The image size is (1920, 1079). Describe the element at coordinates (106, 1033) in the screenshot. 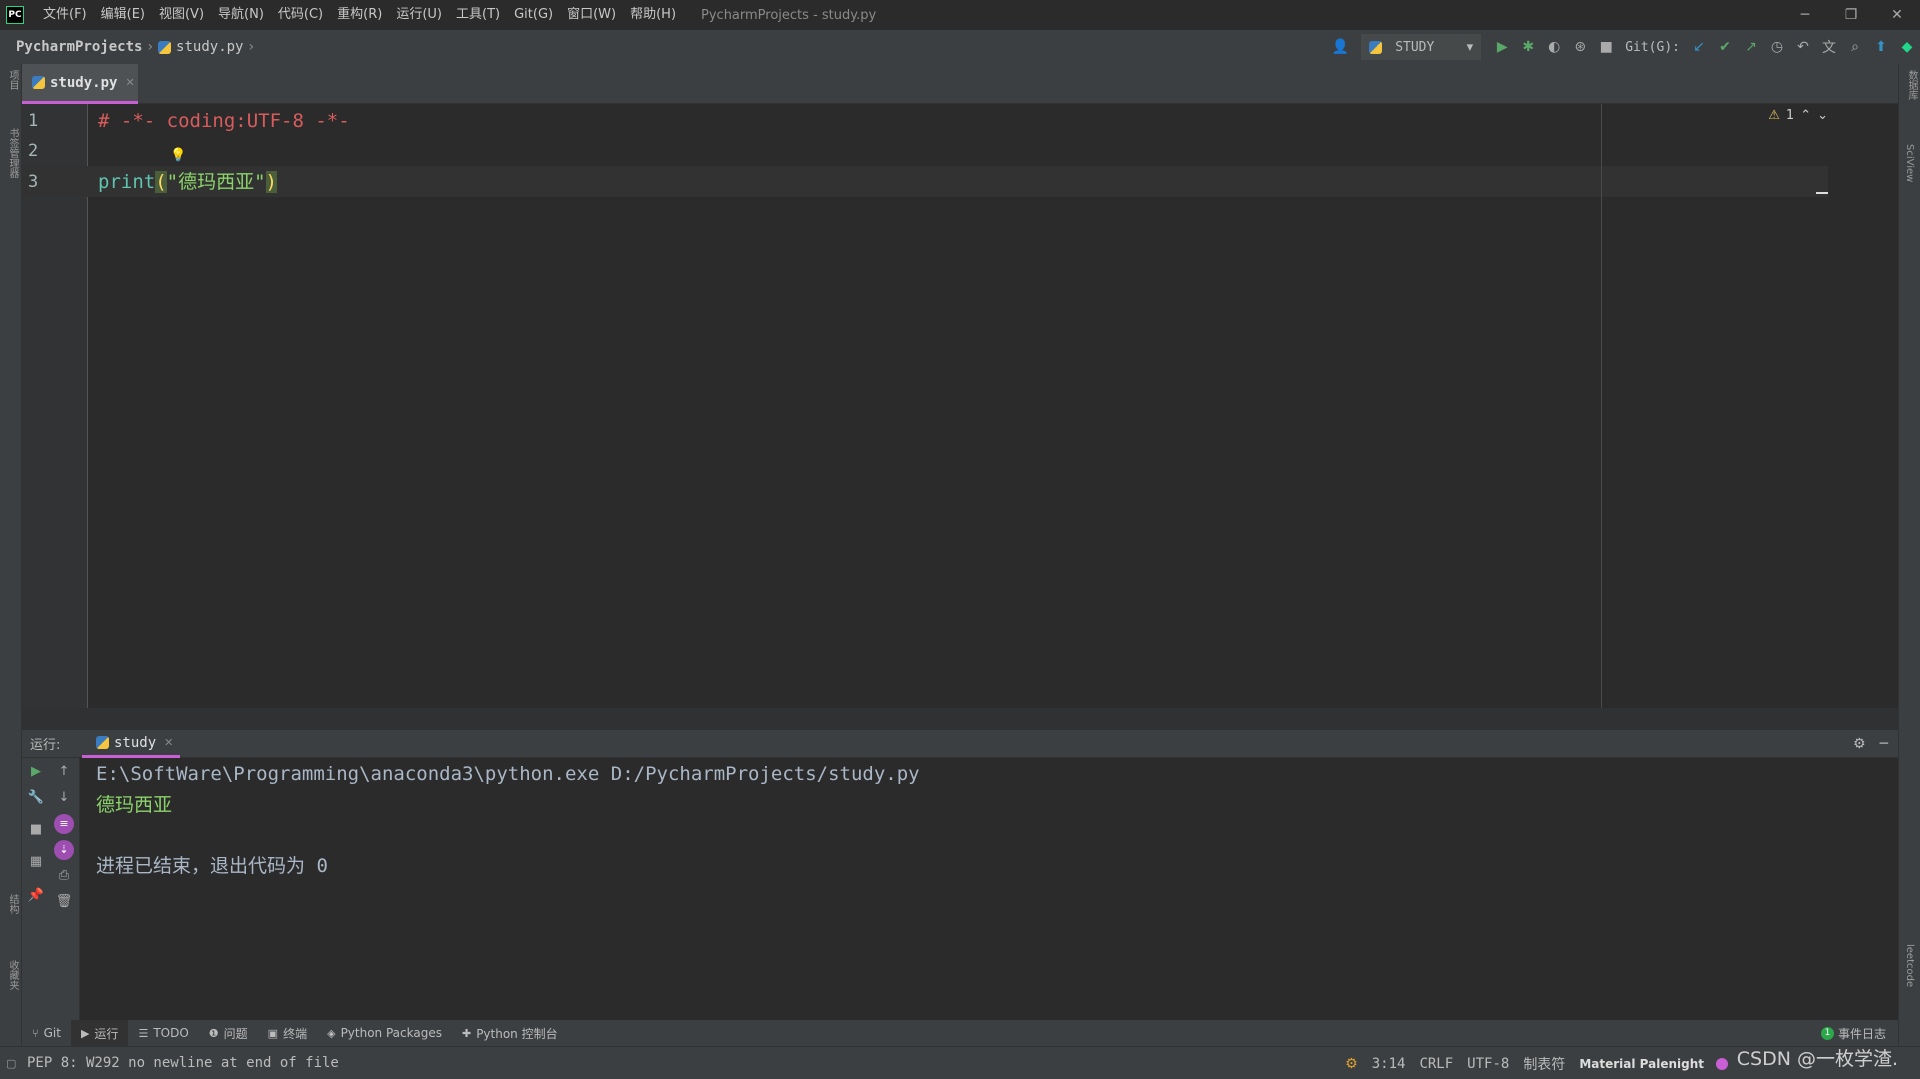

I see `tool-window-label: 运行` at that location.